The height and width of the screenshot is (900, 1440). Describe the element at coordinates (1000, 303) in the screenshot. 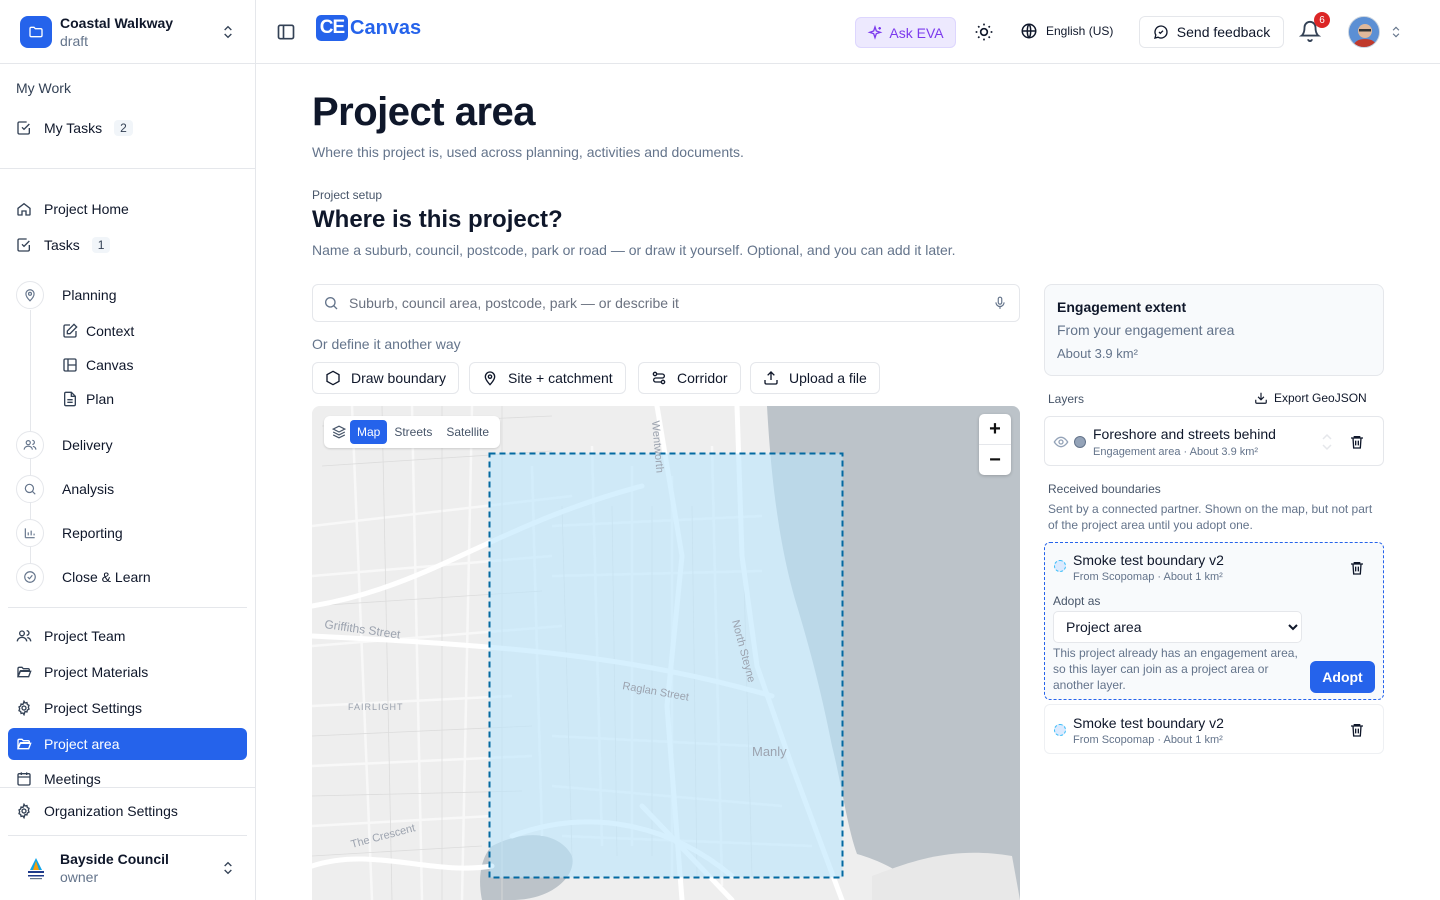

I see `microphone-icon` at that location.